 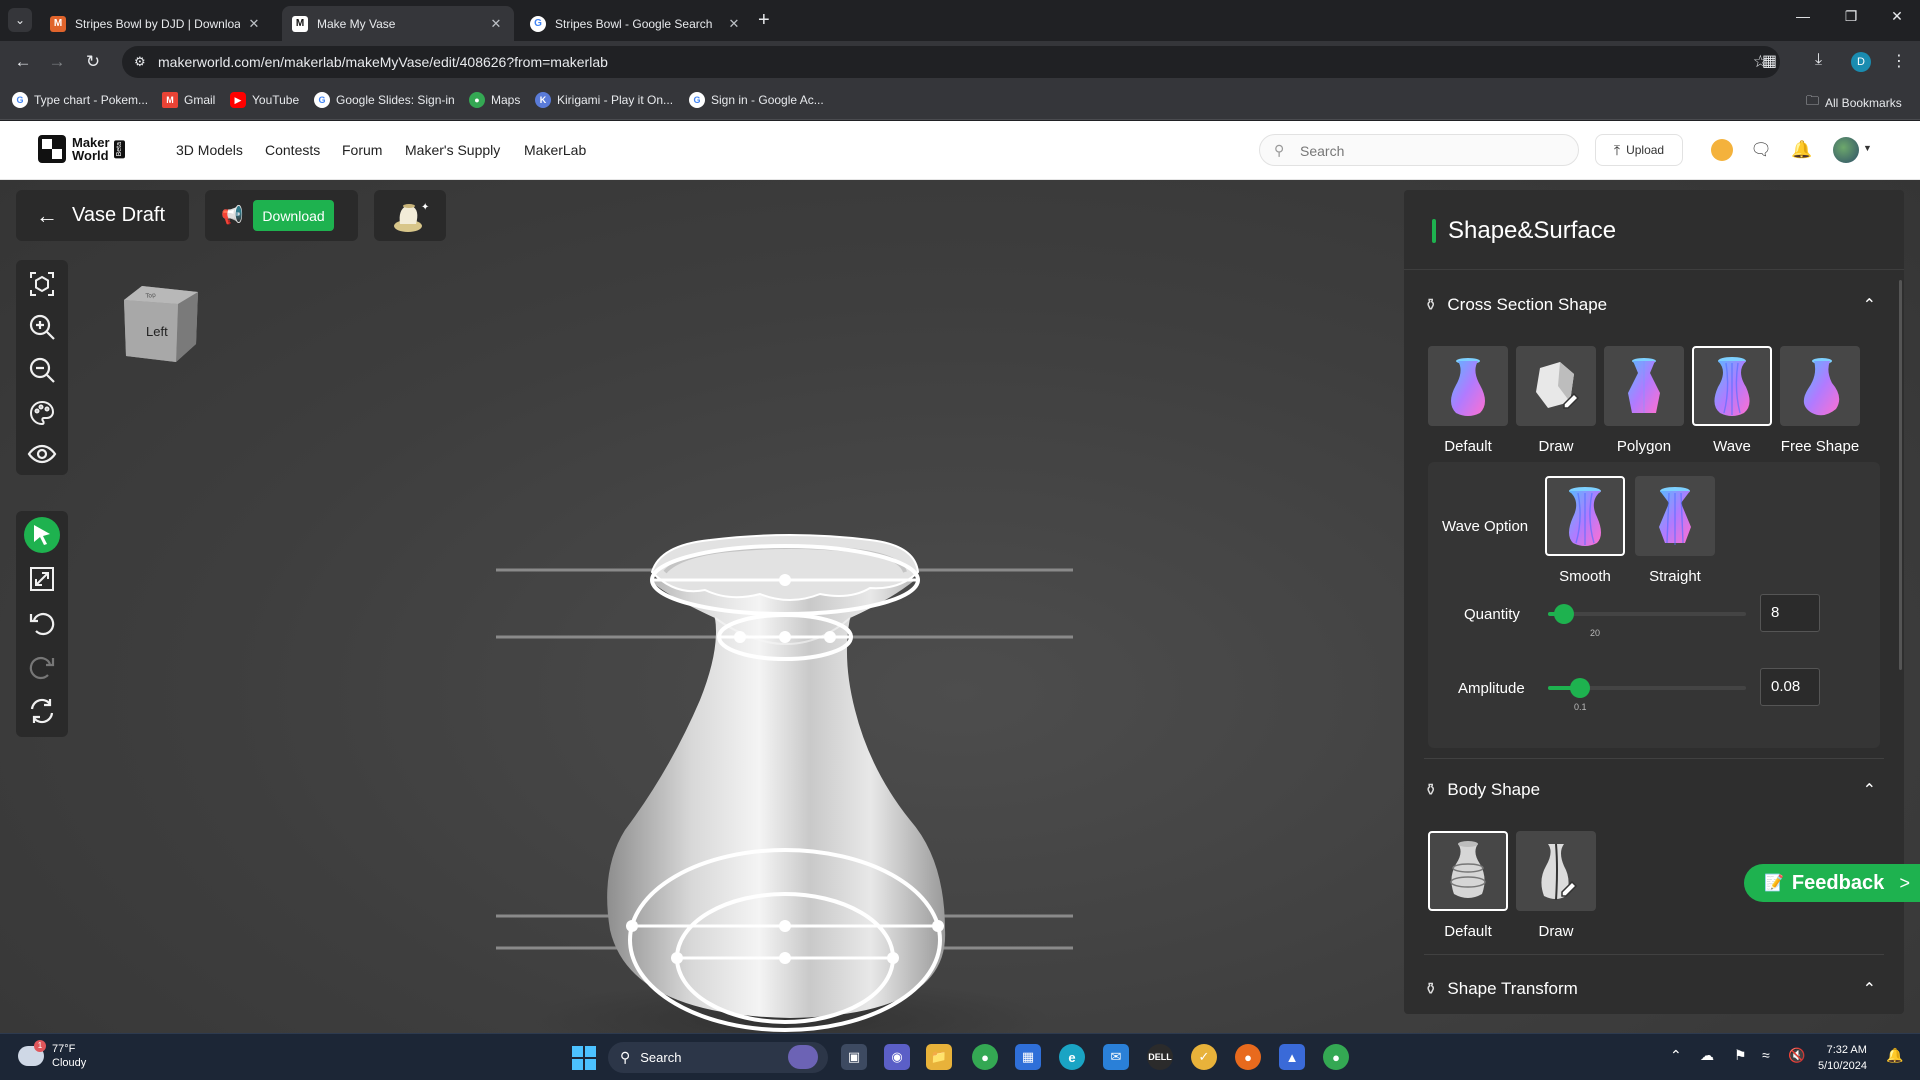 What do you see at coordinates (1116, 1057) in the screenshot?
I see `mail-icon: ✉` at bounding box center [1116, 1057].